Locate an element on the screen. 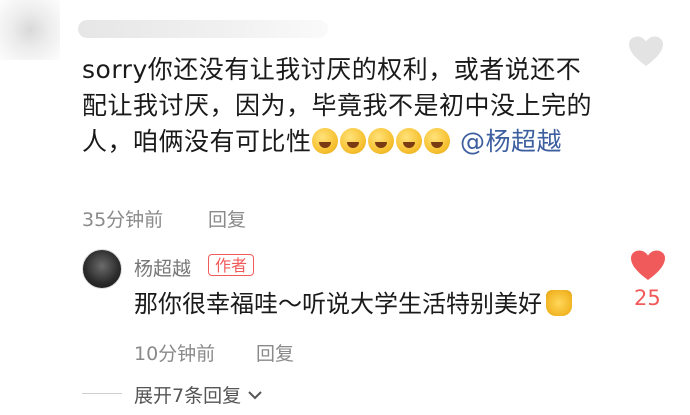 The image size is (690, 415). reply-reply-button: 回复 is located at coordinates (275, 352).